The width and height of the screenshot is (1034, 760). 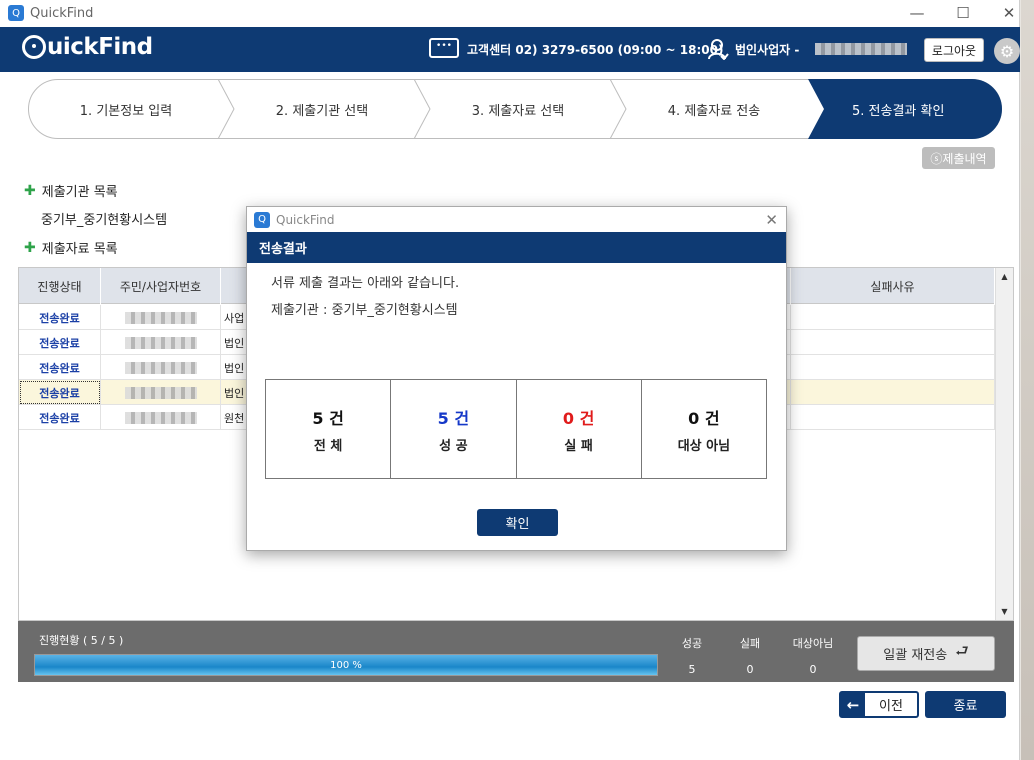 What do you see at coordinates (704, 446) in the screenshot?
I see `result-label: 대상 아님` at bounding box center [704, 446].